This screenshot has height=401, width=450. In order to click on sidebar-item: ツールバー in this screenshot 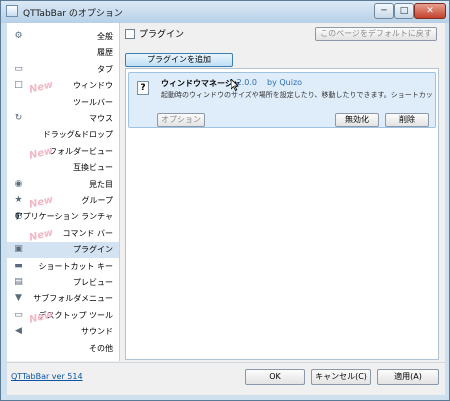, I will do `click(63, 103)`.